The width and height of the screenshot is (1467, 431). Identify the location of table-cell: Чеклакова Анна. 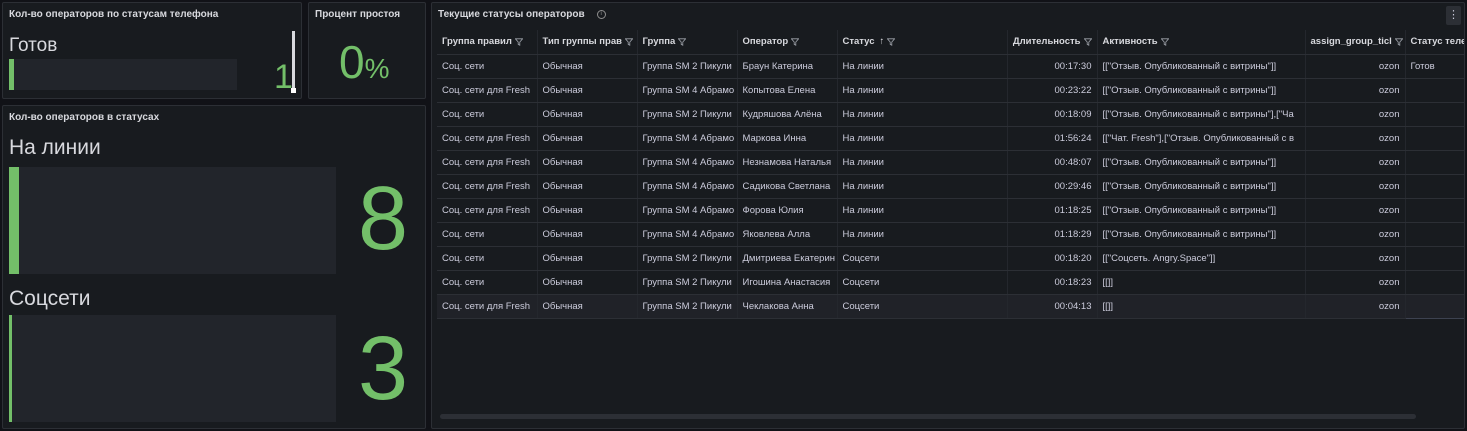
(787, 306).